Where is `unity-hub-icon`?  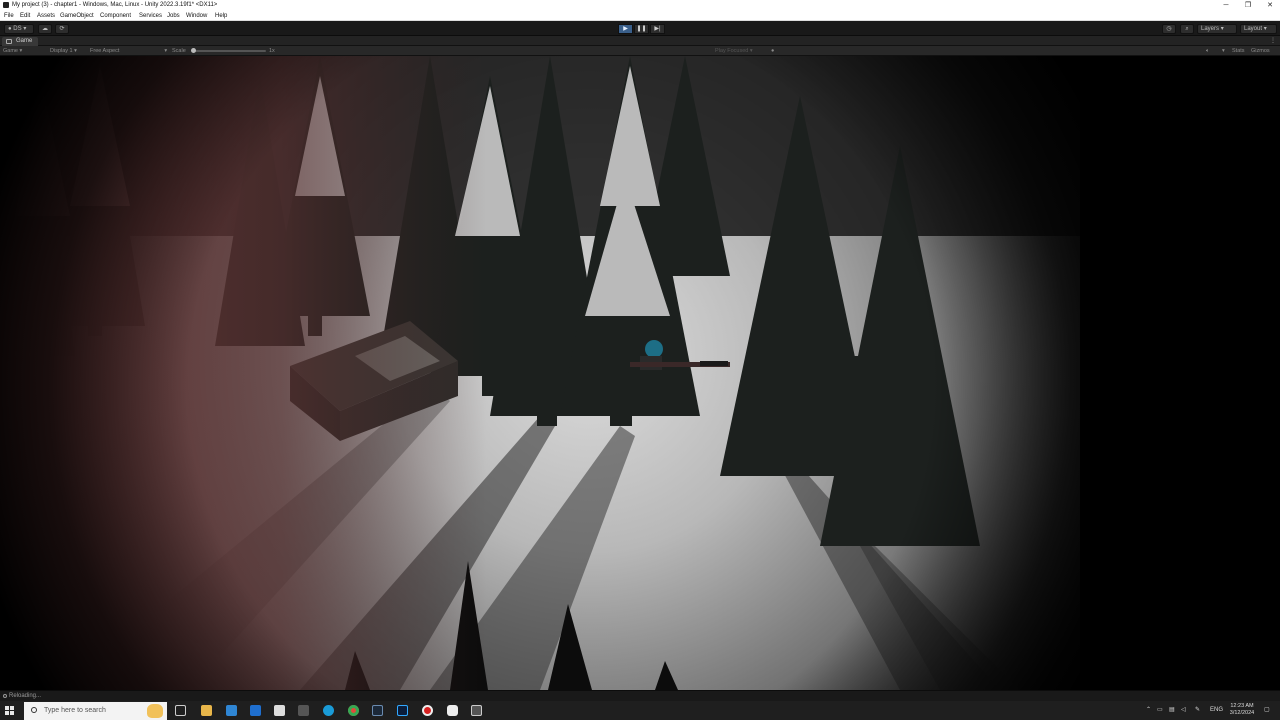 unity-hub-icon is located at coordinates (279, 710).